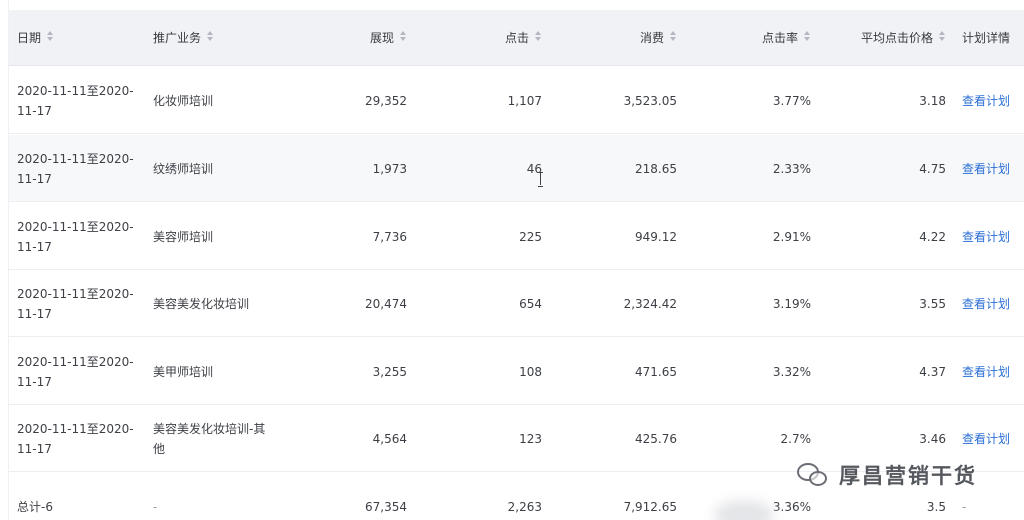 This screenshot has width=1024, height=520. Describe the element at coordinates (760, 38) in the screenshot. I see `header-ctr: 点击率` at that location.